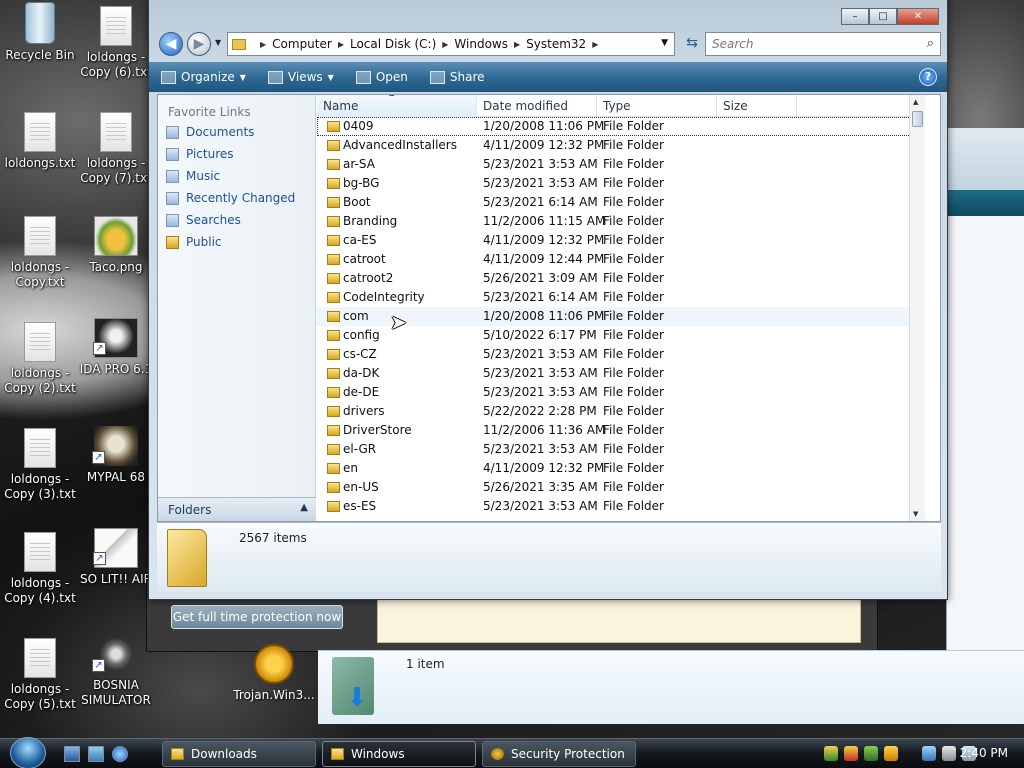  I want to click on task-security-protection: Security Protection, so click(559, 754).